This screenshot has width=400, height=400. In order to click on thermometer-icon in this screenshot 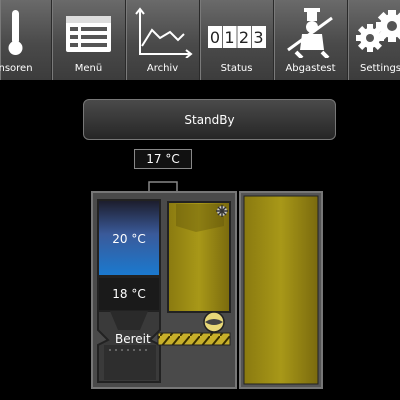, I will do `click(25, 31)`.